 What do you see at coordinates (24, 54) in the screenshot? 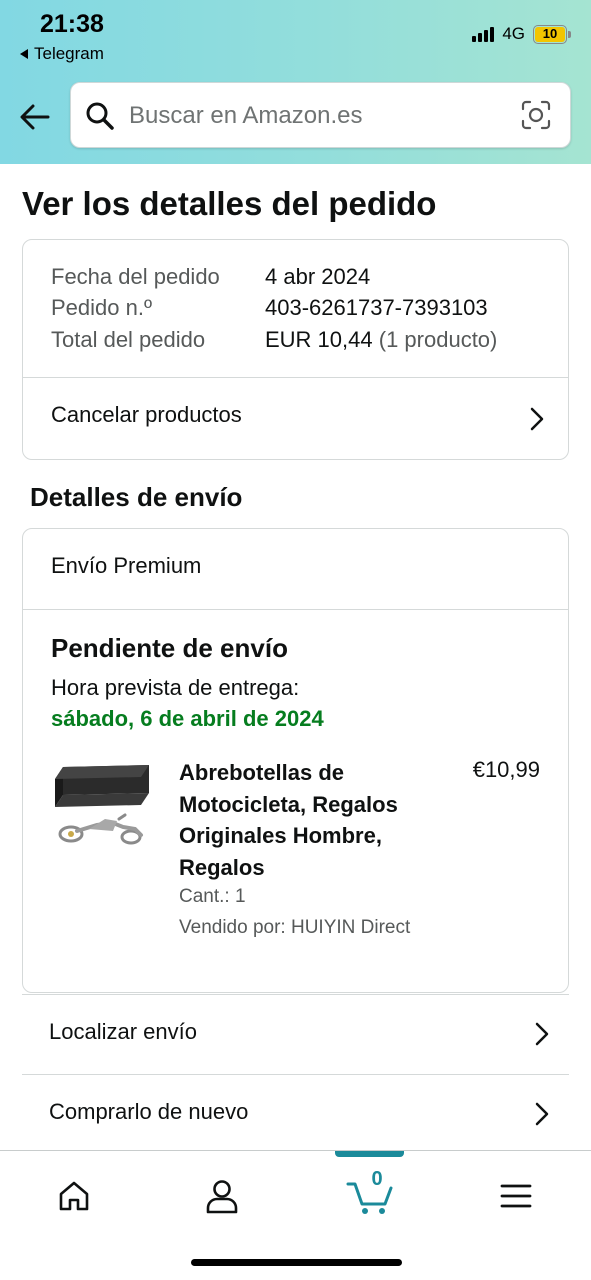
I see `back-triangle-icon` at bounding box center [24, 54].